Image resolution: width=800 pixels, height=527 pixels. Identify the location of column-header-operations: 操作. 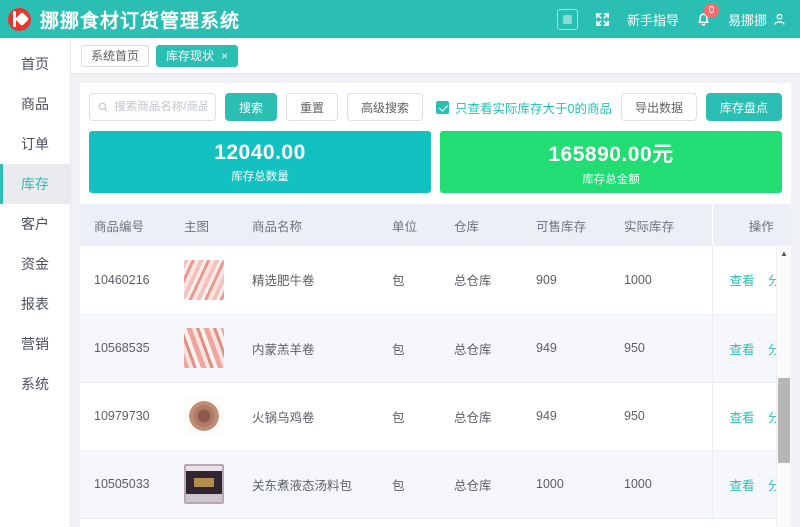
(751, 225).